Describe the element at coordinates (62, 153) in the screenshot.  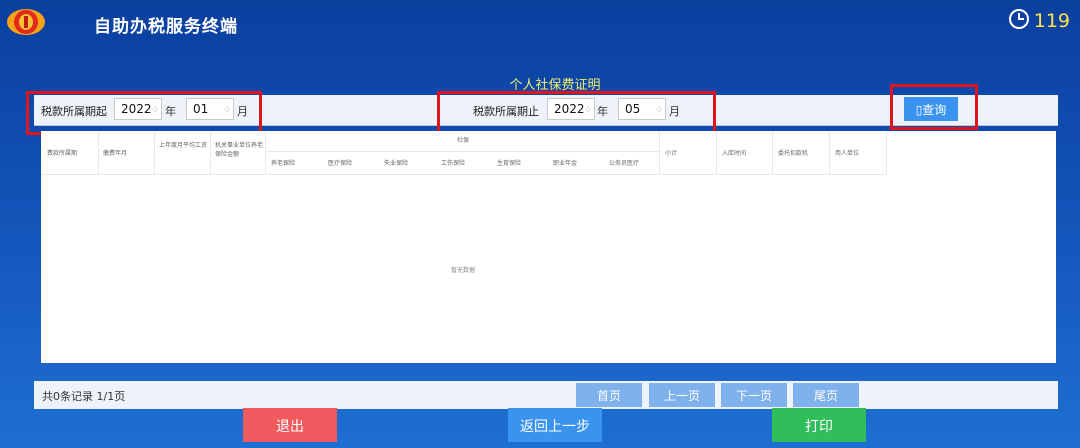
I see `column-header: 费款所属期` at that location.